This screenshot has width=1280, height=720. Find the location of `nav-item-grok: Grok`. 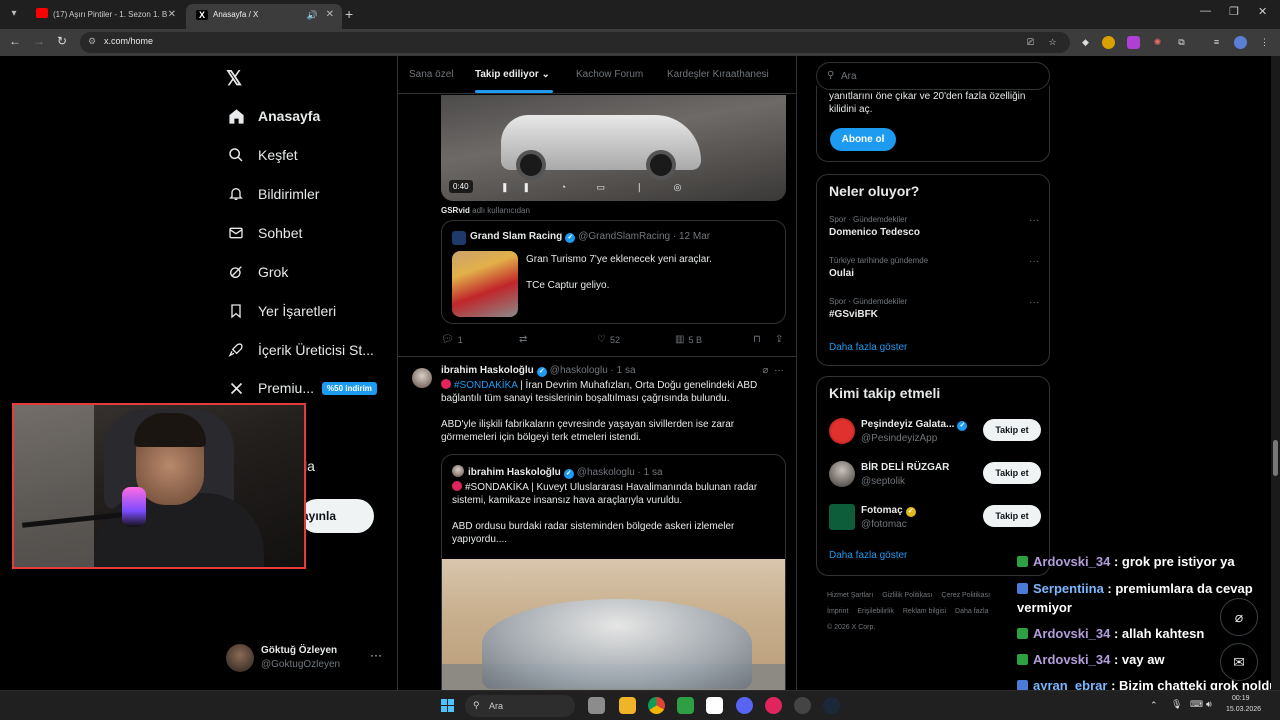

nav-item-grok: Grok is located at coordinates (257, 272).